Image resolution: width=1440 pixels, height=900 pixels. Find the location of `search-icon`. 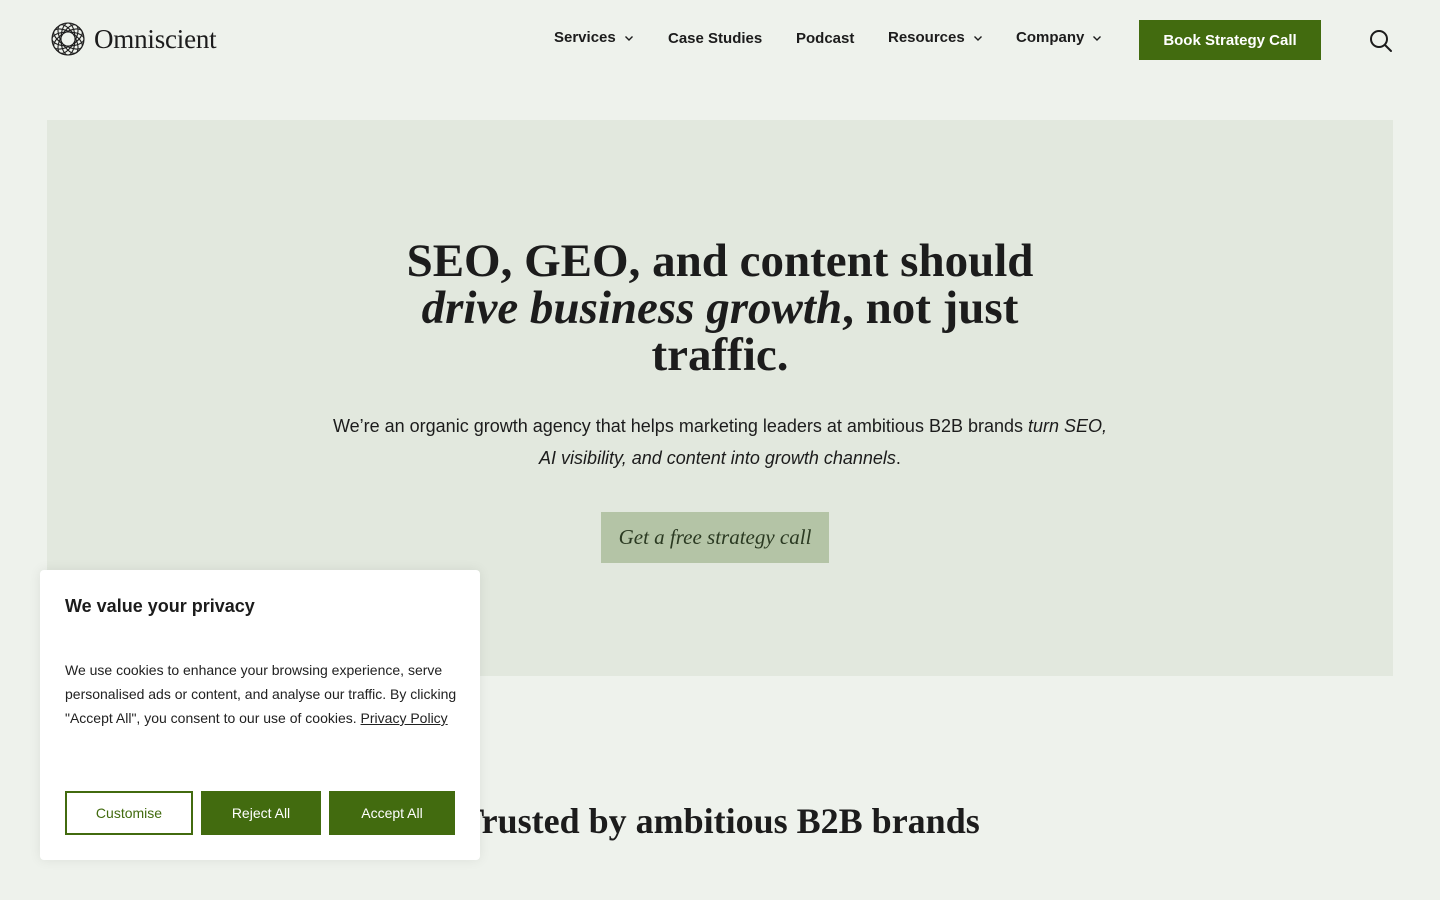

search-icon is located at coordinates (1381, 41).